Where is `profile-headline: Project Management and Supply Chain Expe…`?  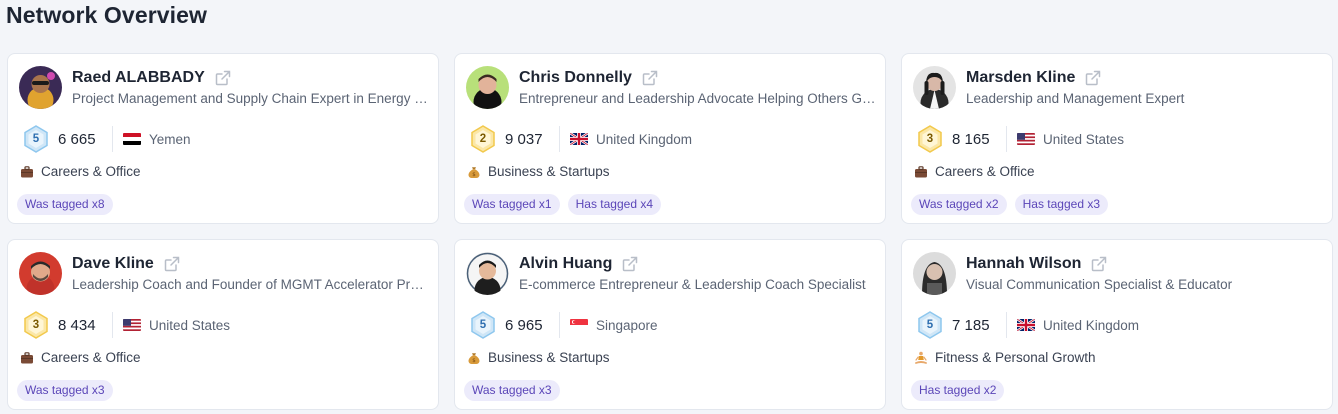 profile-headline: Project Management and Supply Chain Expe… is located at coordinates (251, 98).